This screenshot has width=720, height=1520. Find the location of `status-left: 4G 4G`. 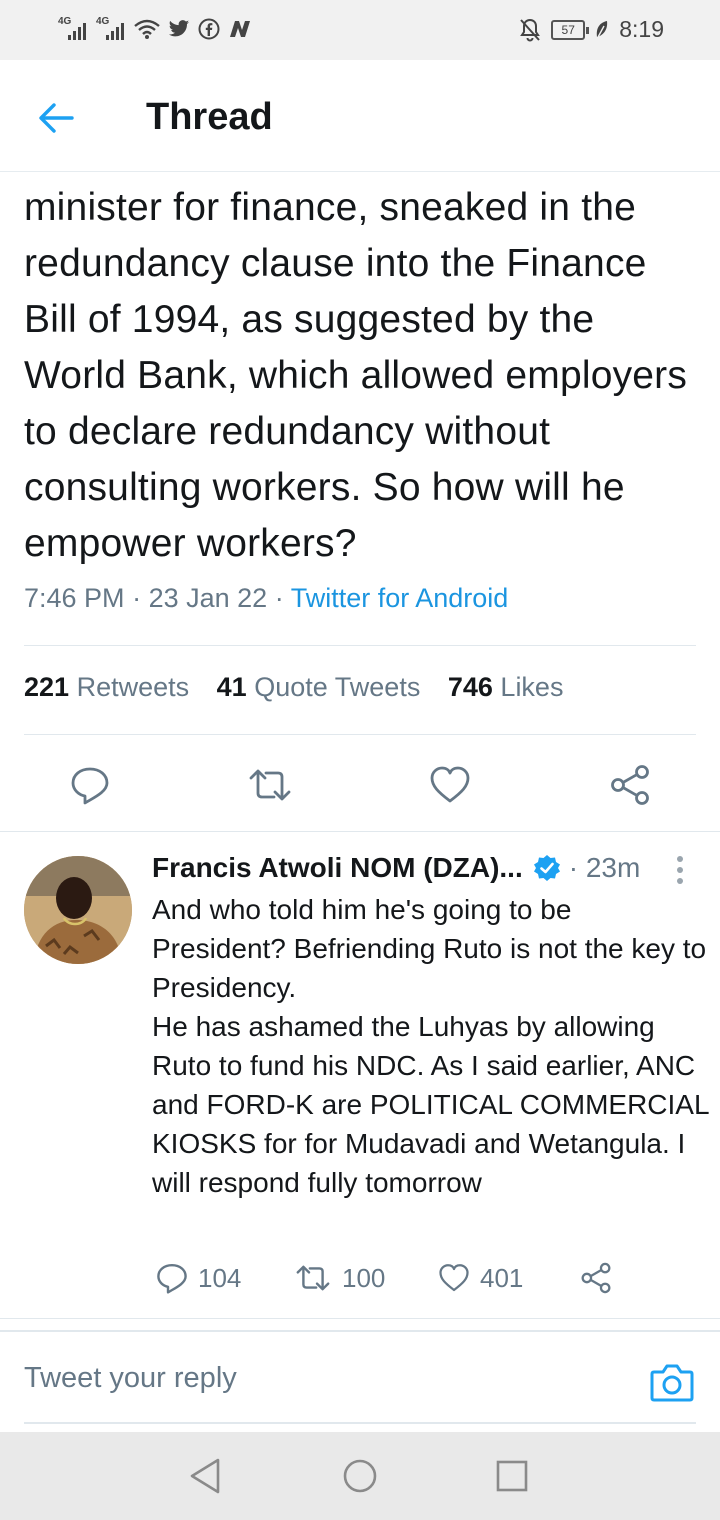

status-left: 4G 4G is located at coordinates (155, 29).